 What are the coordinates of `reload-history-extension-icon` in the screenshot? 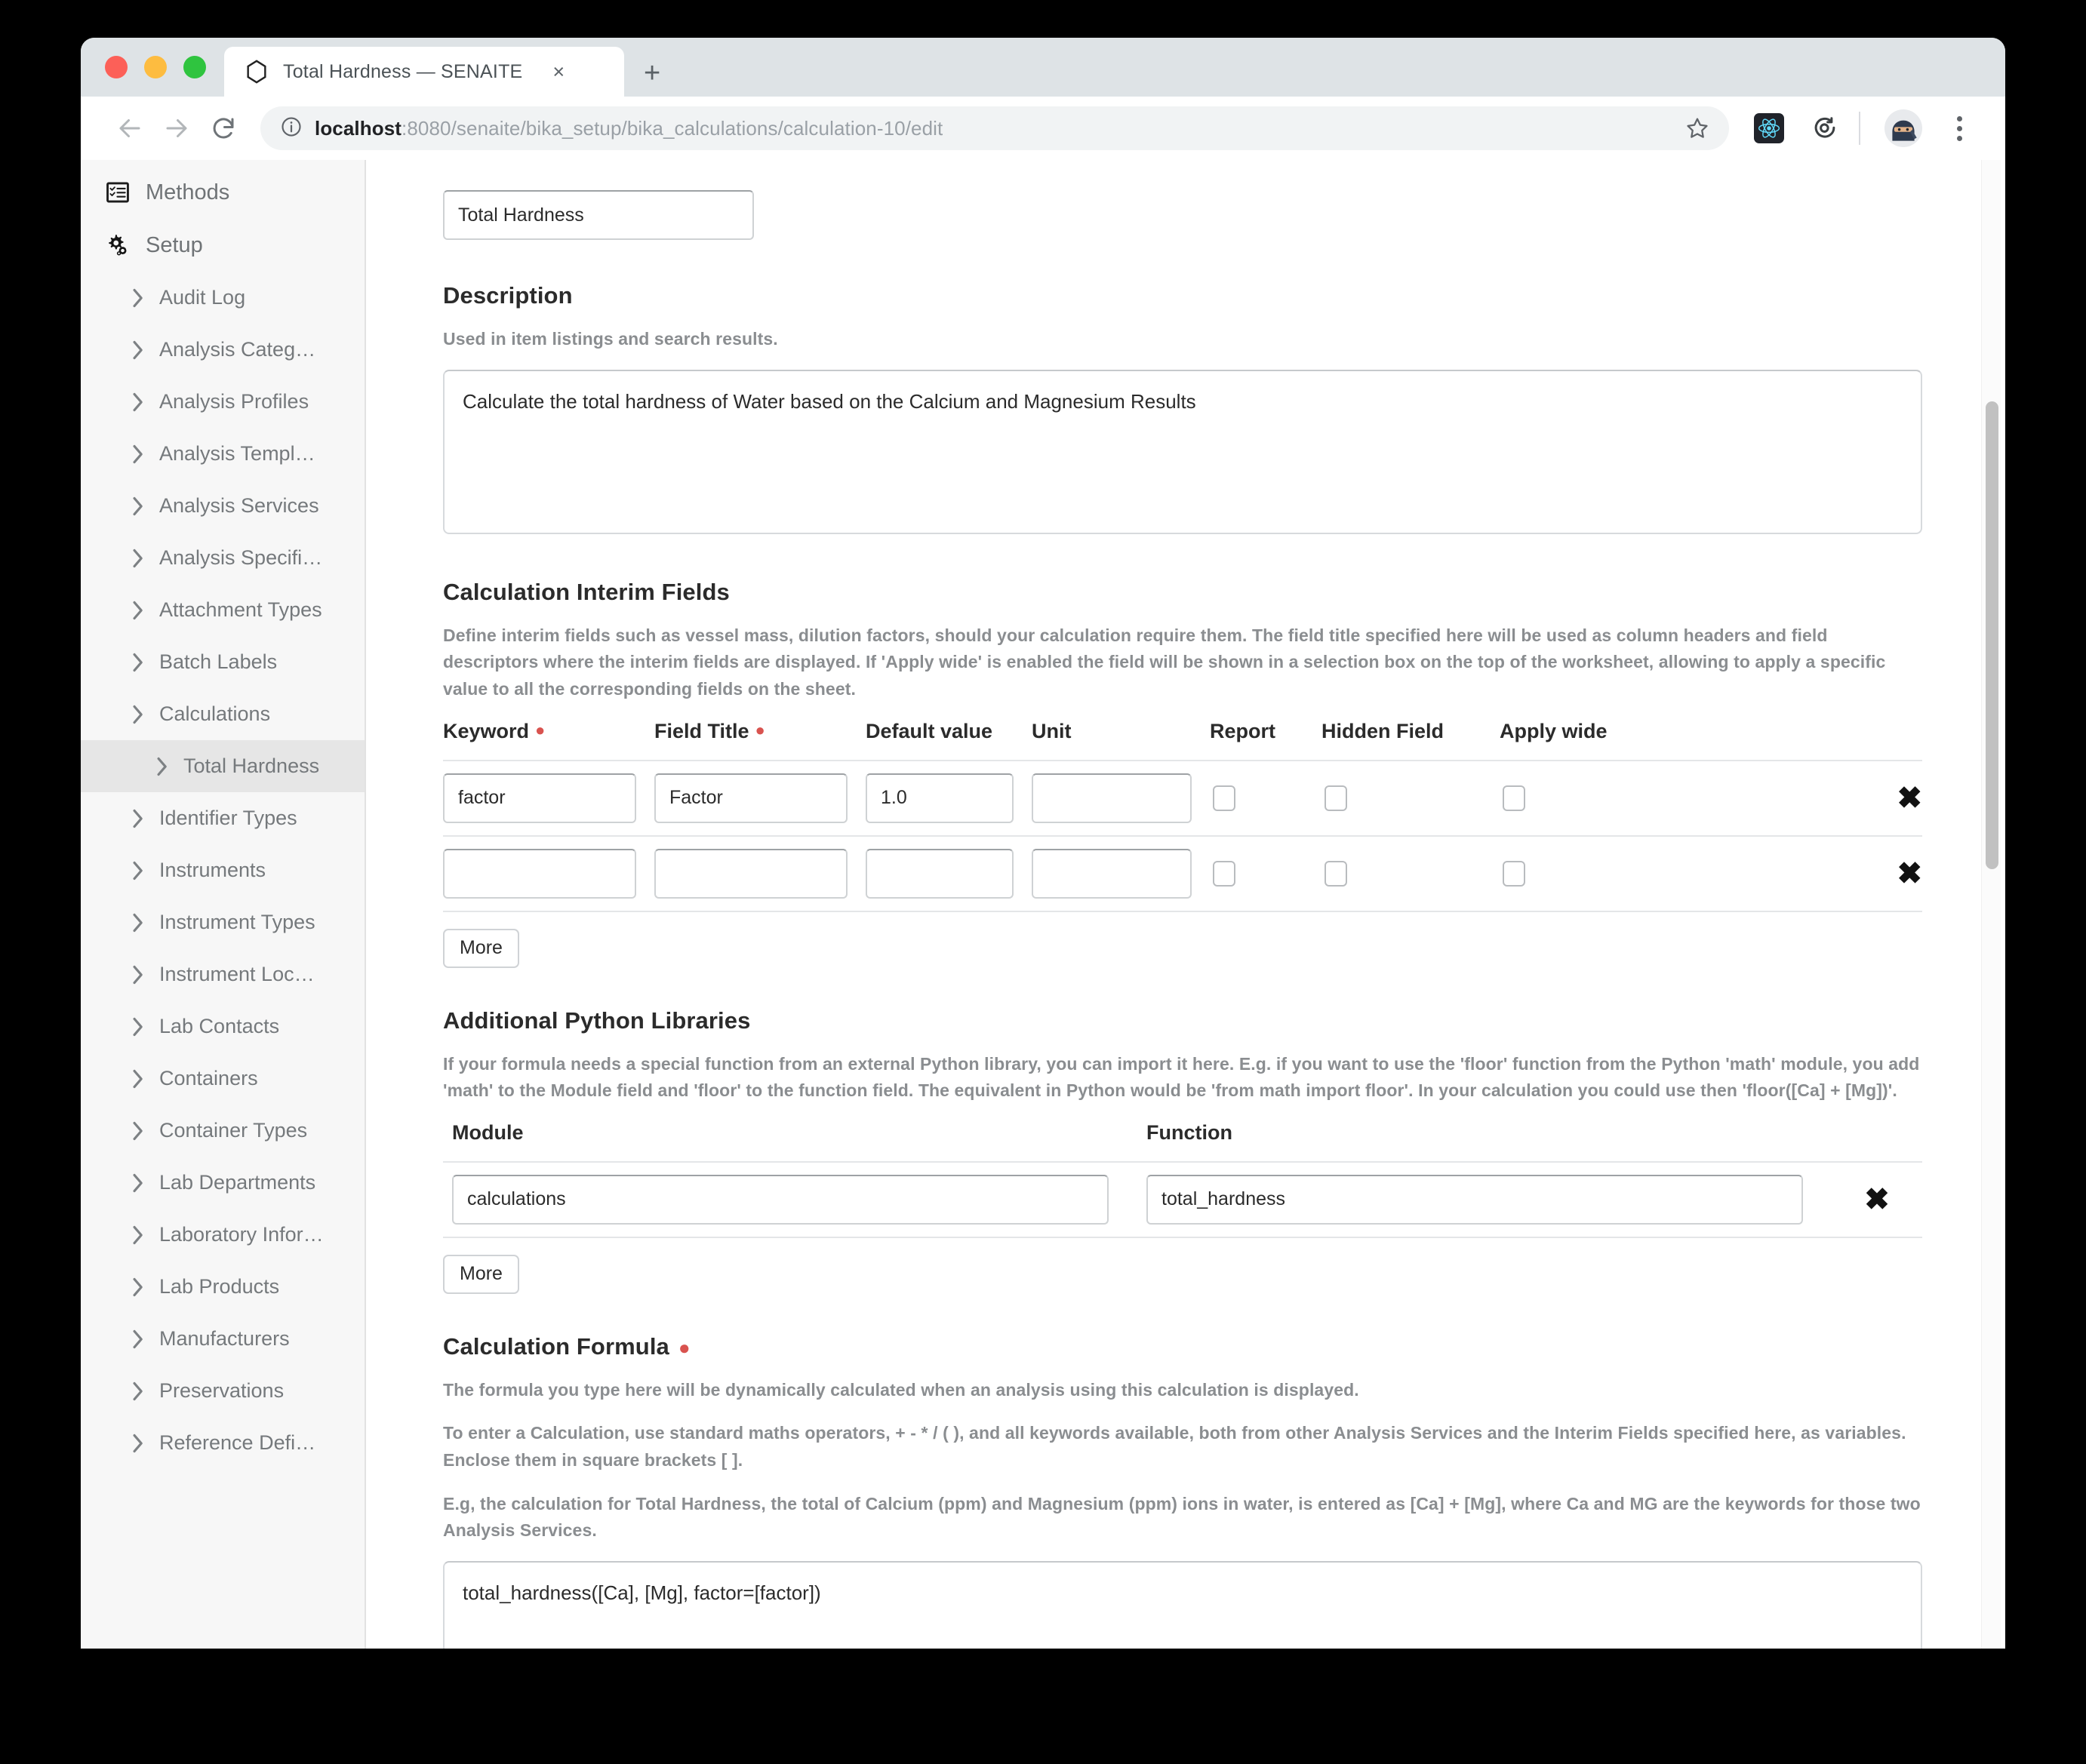 It's located at (1824, 128).